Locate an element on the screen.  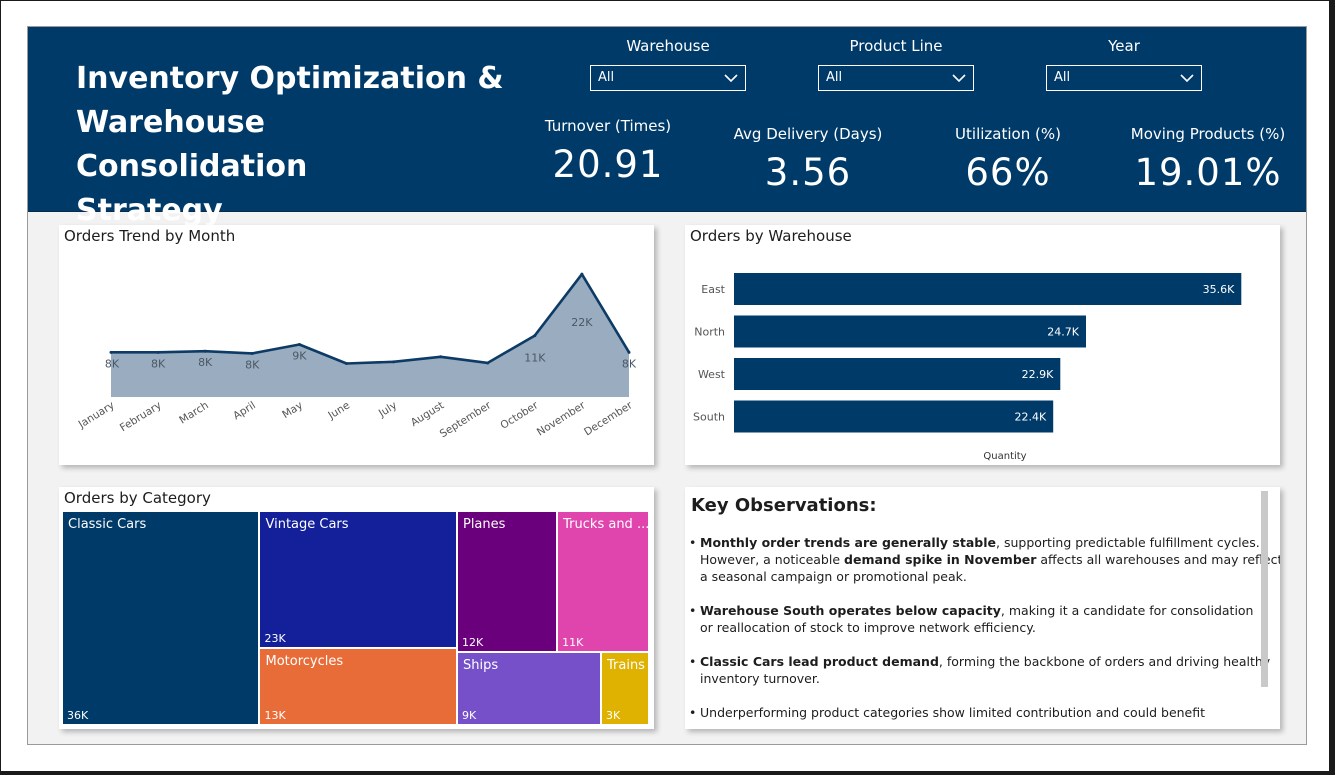
kpi-avg-delivery-label: Avg Delivery (Days) is located at coordinates (808, 134).